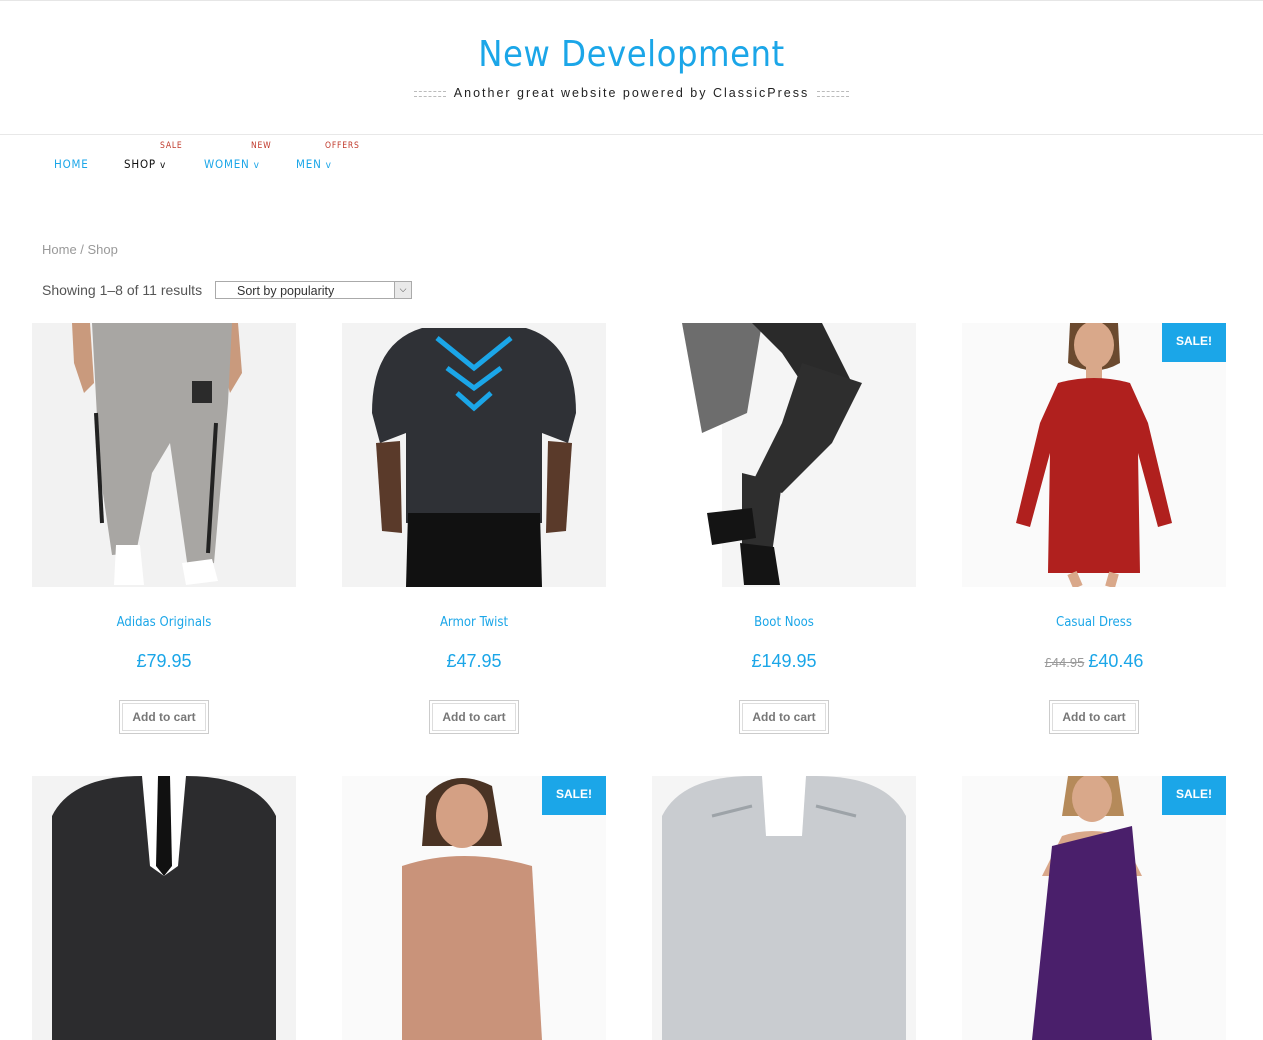  I want to click on purple-dress-photo, so click(1094, 908).